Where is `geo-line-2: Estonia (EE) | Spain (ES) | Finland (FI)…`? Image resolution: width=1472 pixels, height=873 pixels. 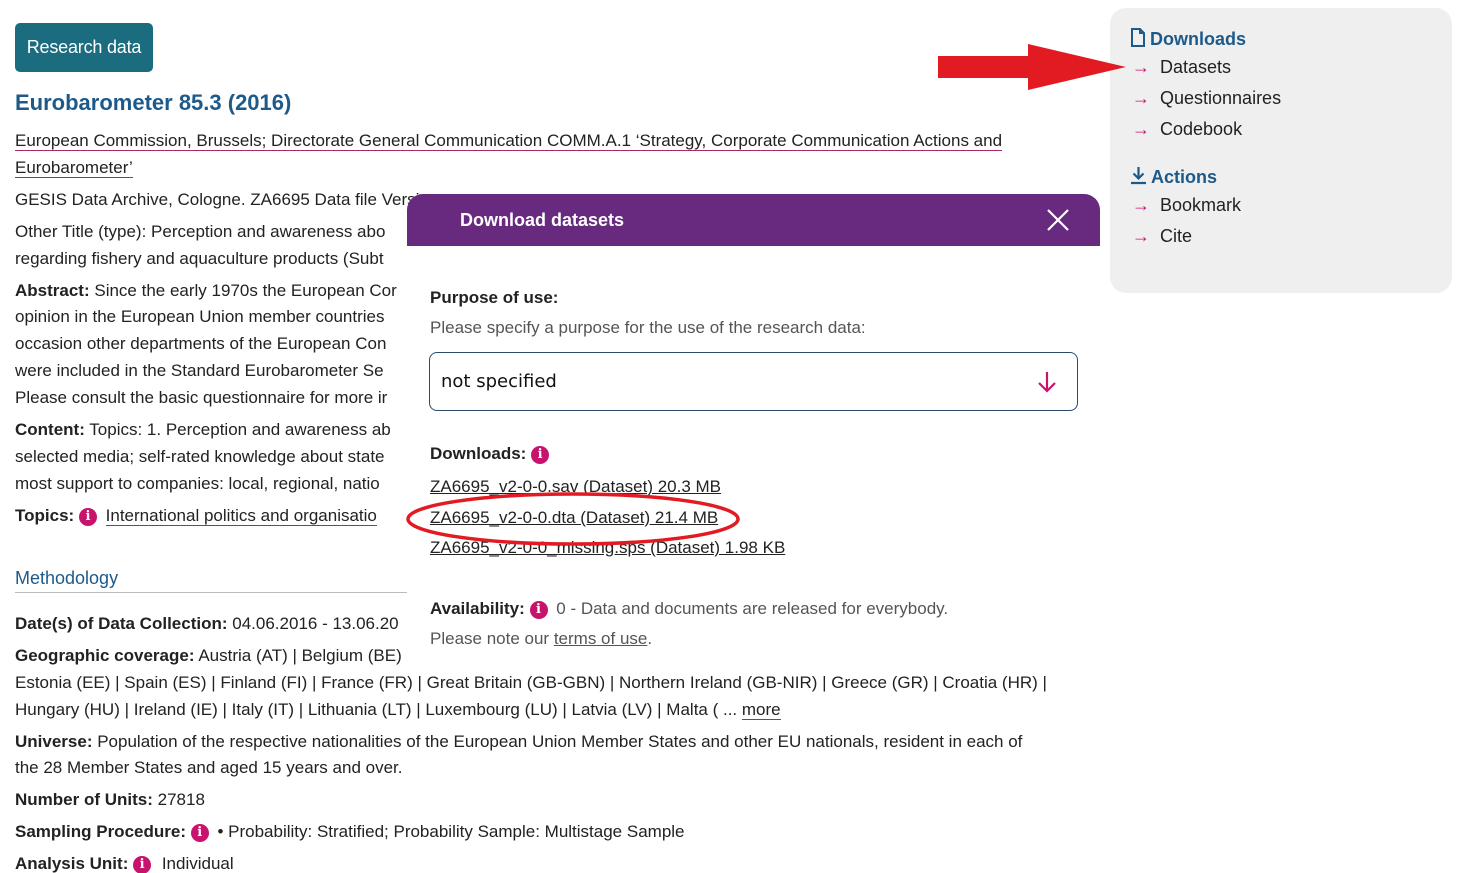 geo-line-2: Estonia (EE) | Spain (ES) | Finland (FI)… is located at coordinates (531, 682).